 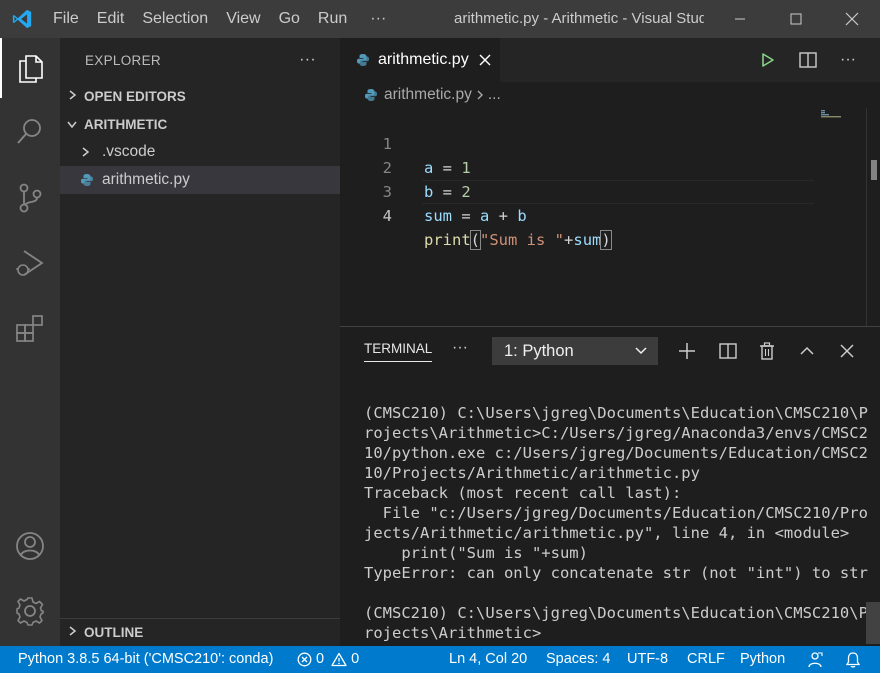 I want to click on search-icon, so click(x=30, y=131).